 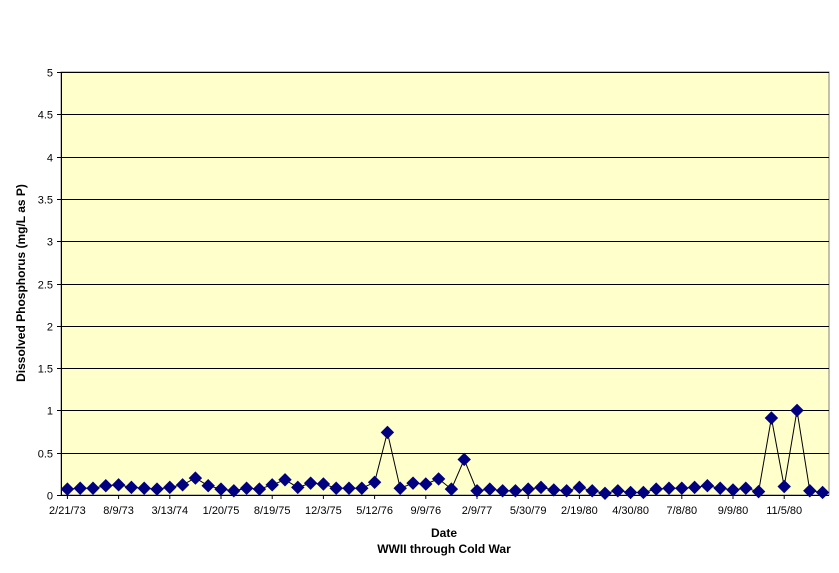 I want to click on x-tick-label: 1/20/75, so click(x=221, y=511).